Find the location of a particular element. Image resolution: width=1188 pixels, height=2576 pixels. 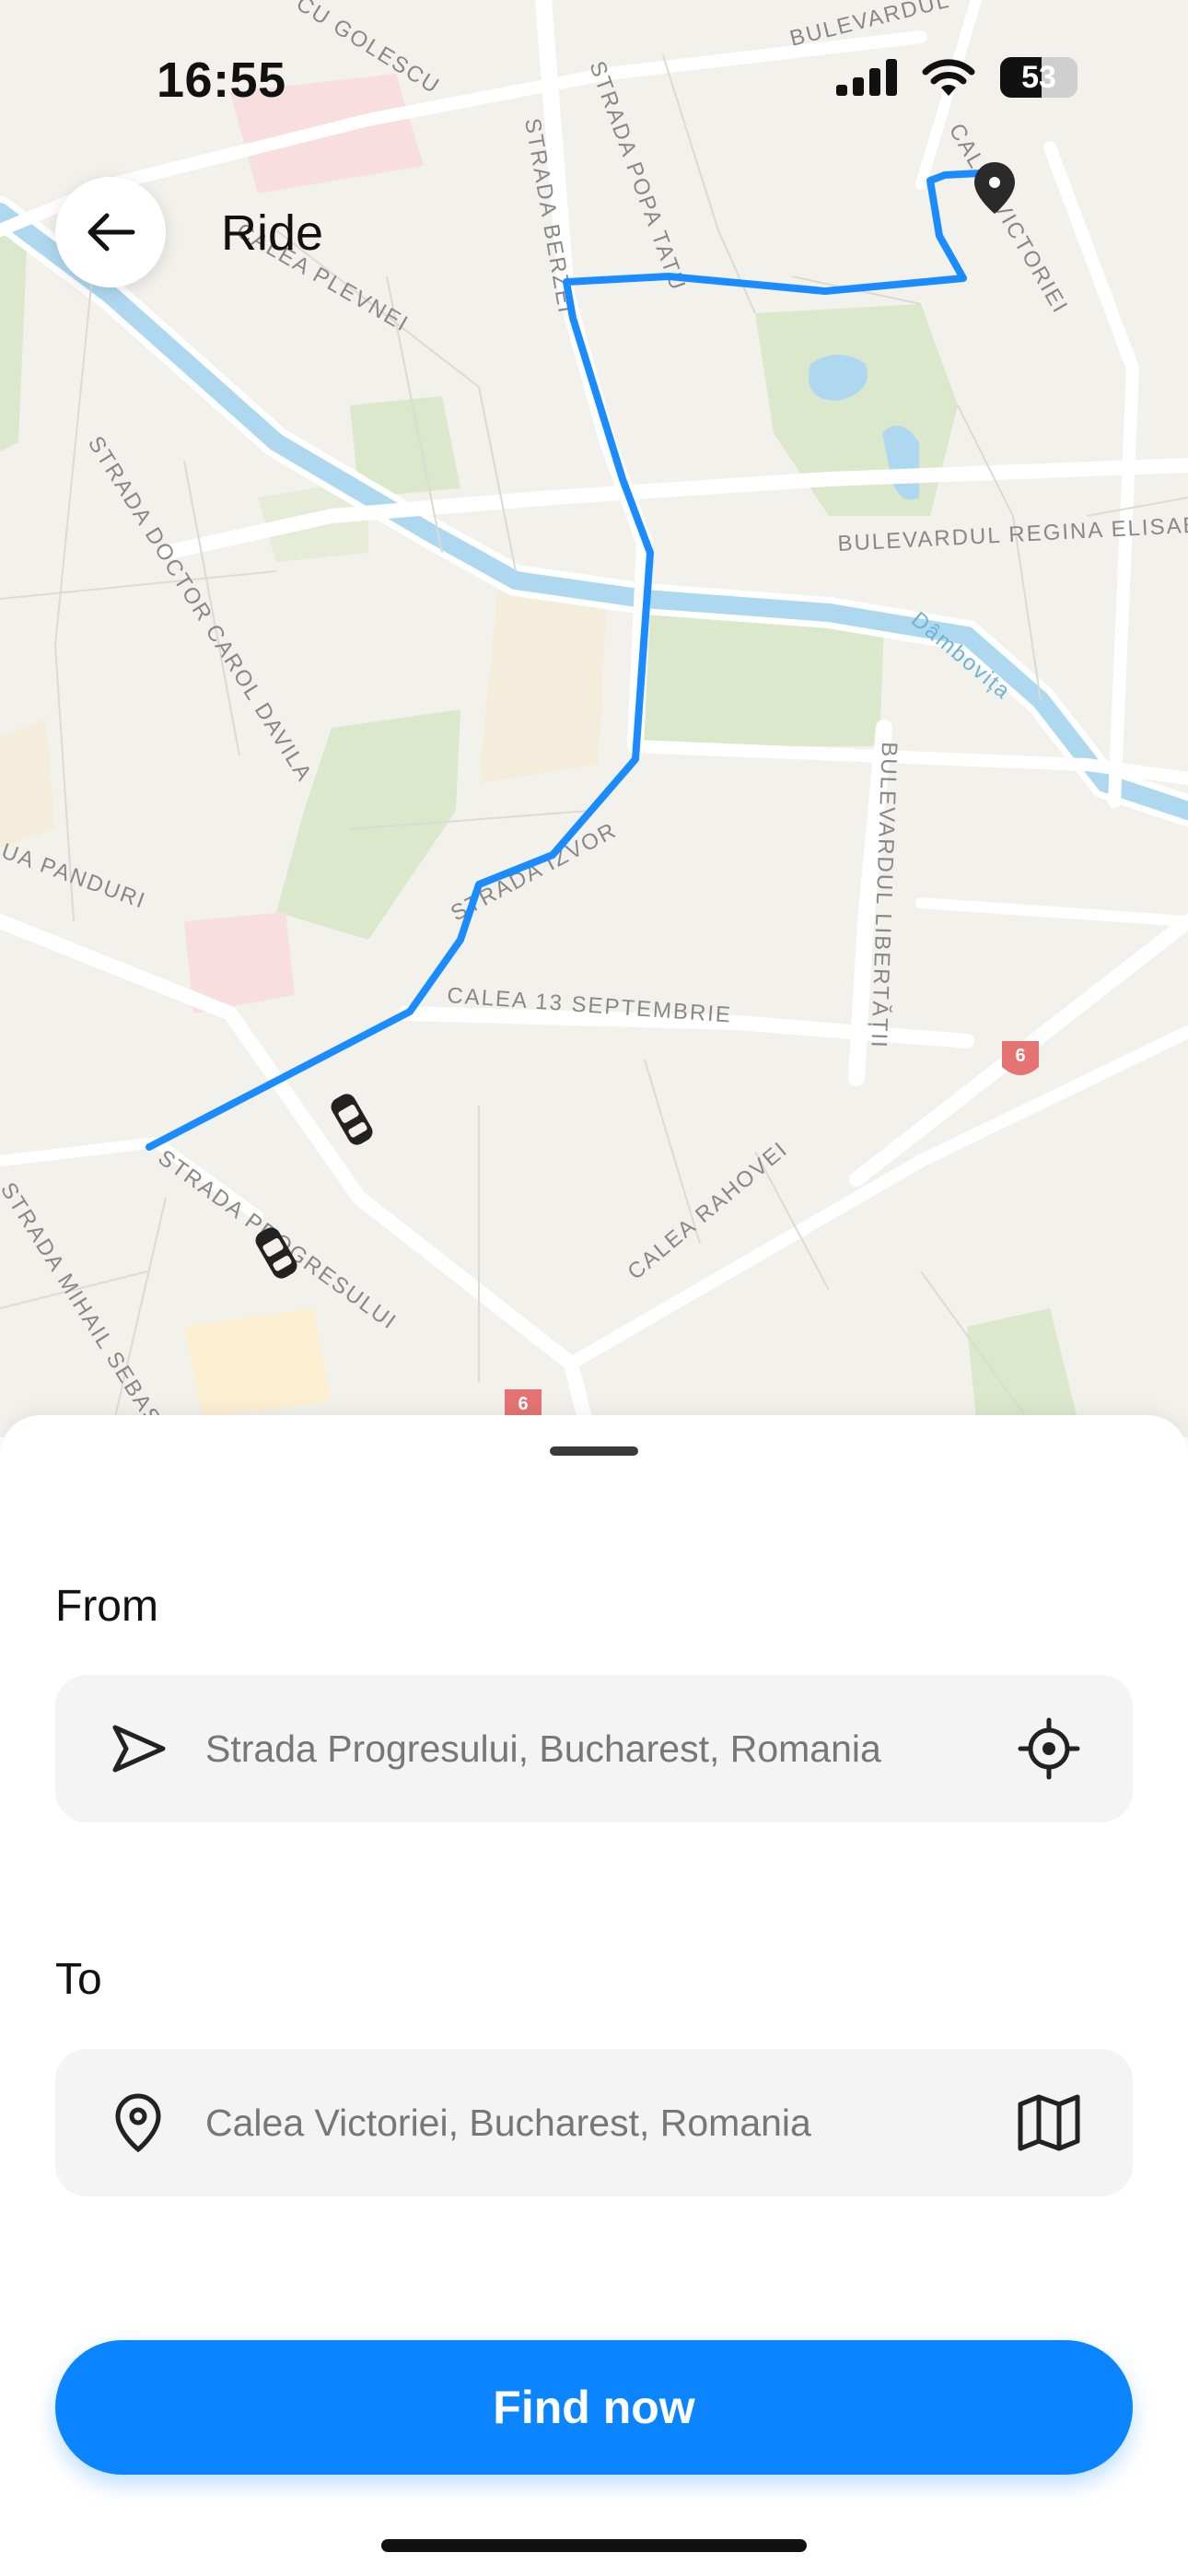

page-title: Ride is located at coordinates (272, 233).